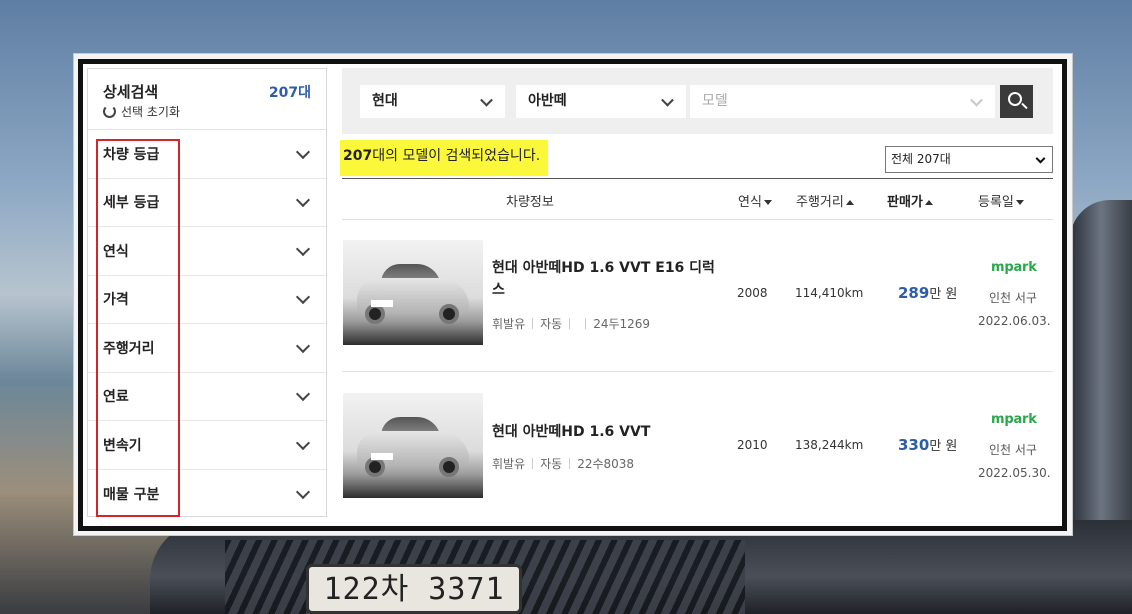 The width and height of the screenshot is (1132, 614). Describe the element at coordinates (358, 156) in the screenshot. I see `result-count: 207` at that location.